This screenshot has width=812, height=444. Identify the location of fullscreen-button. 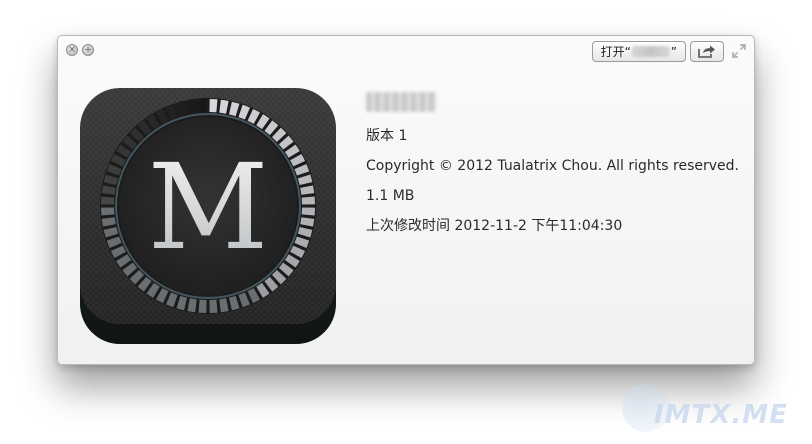
(739, 51).